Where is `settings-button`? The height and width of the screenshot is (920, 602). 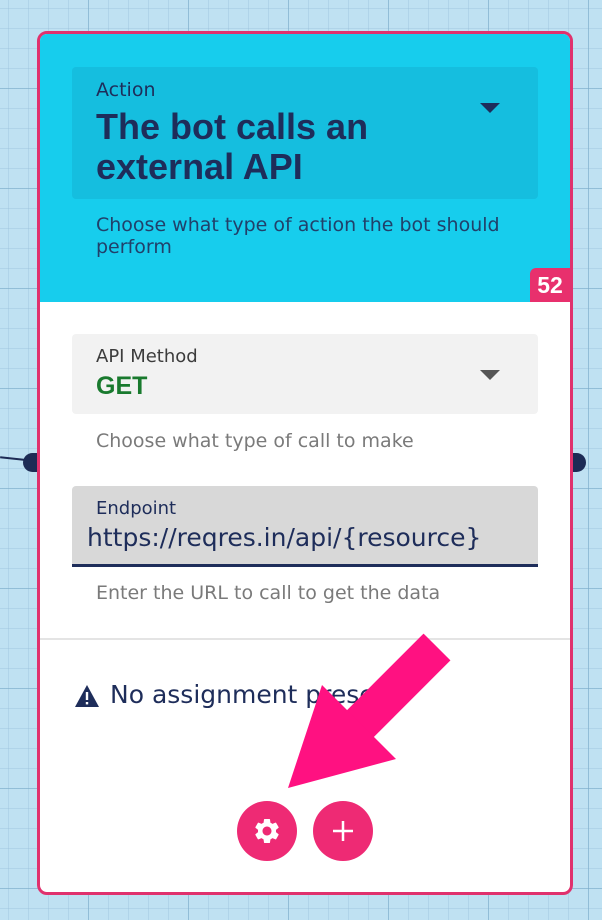
settings-button is located at coordinates (267, 831).